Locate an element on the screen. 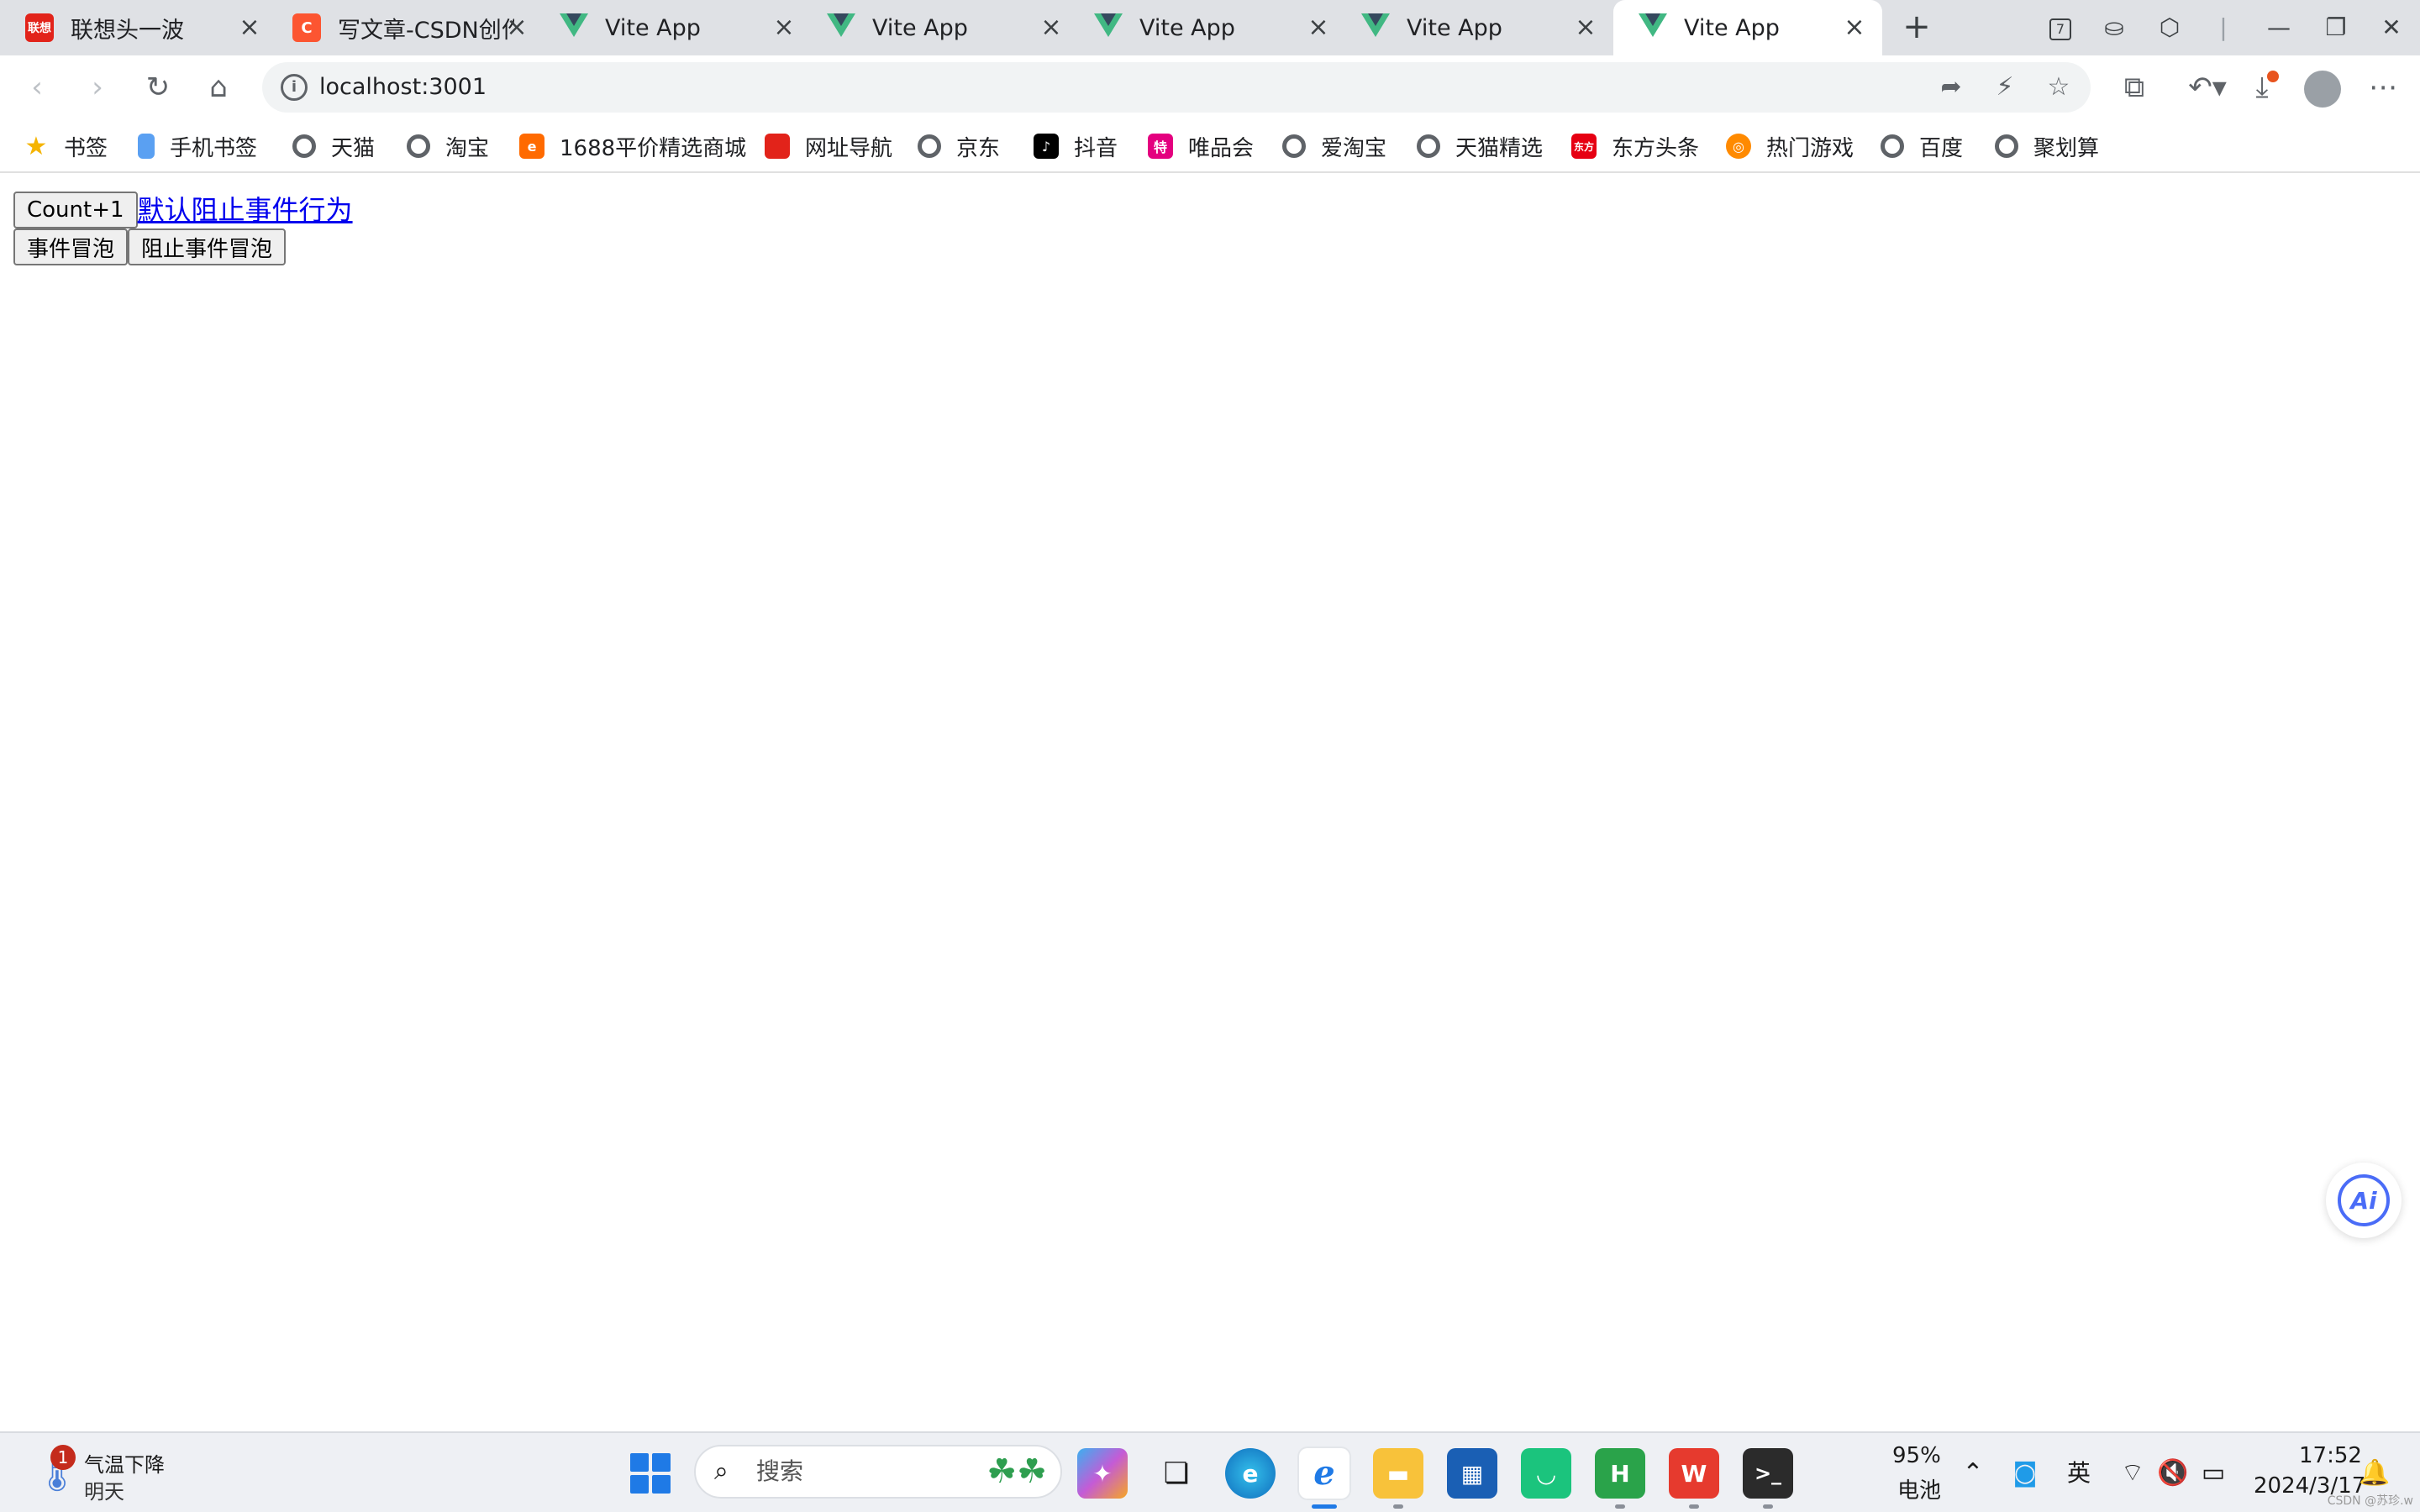 The width and height of the screenshot is (2420, 1512). second-row: 事件冒泡 阻止事件冒泡 is located at coordinates (150, 246).